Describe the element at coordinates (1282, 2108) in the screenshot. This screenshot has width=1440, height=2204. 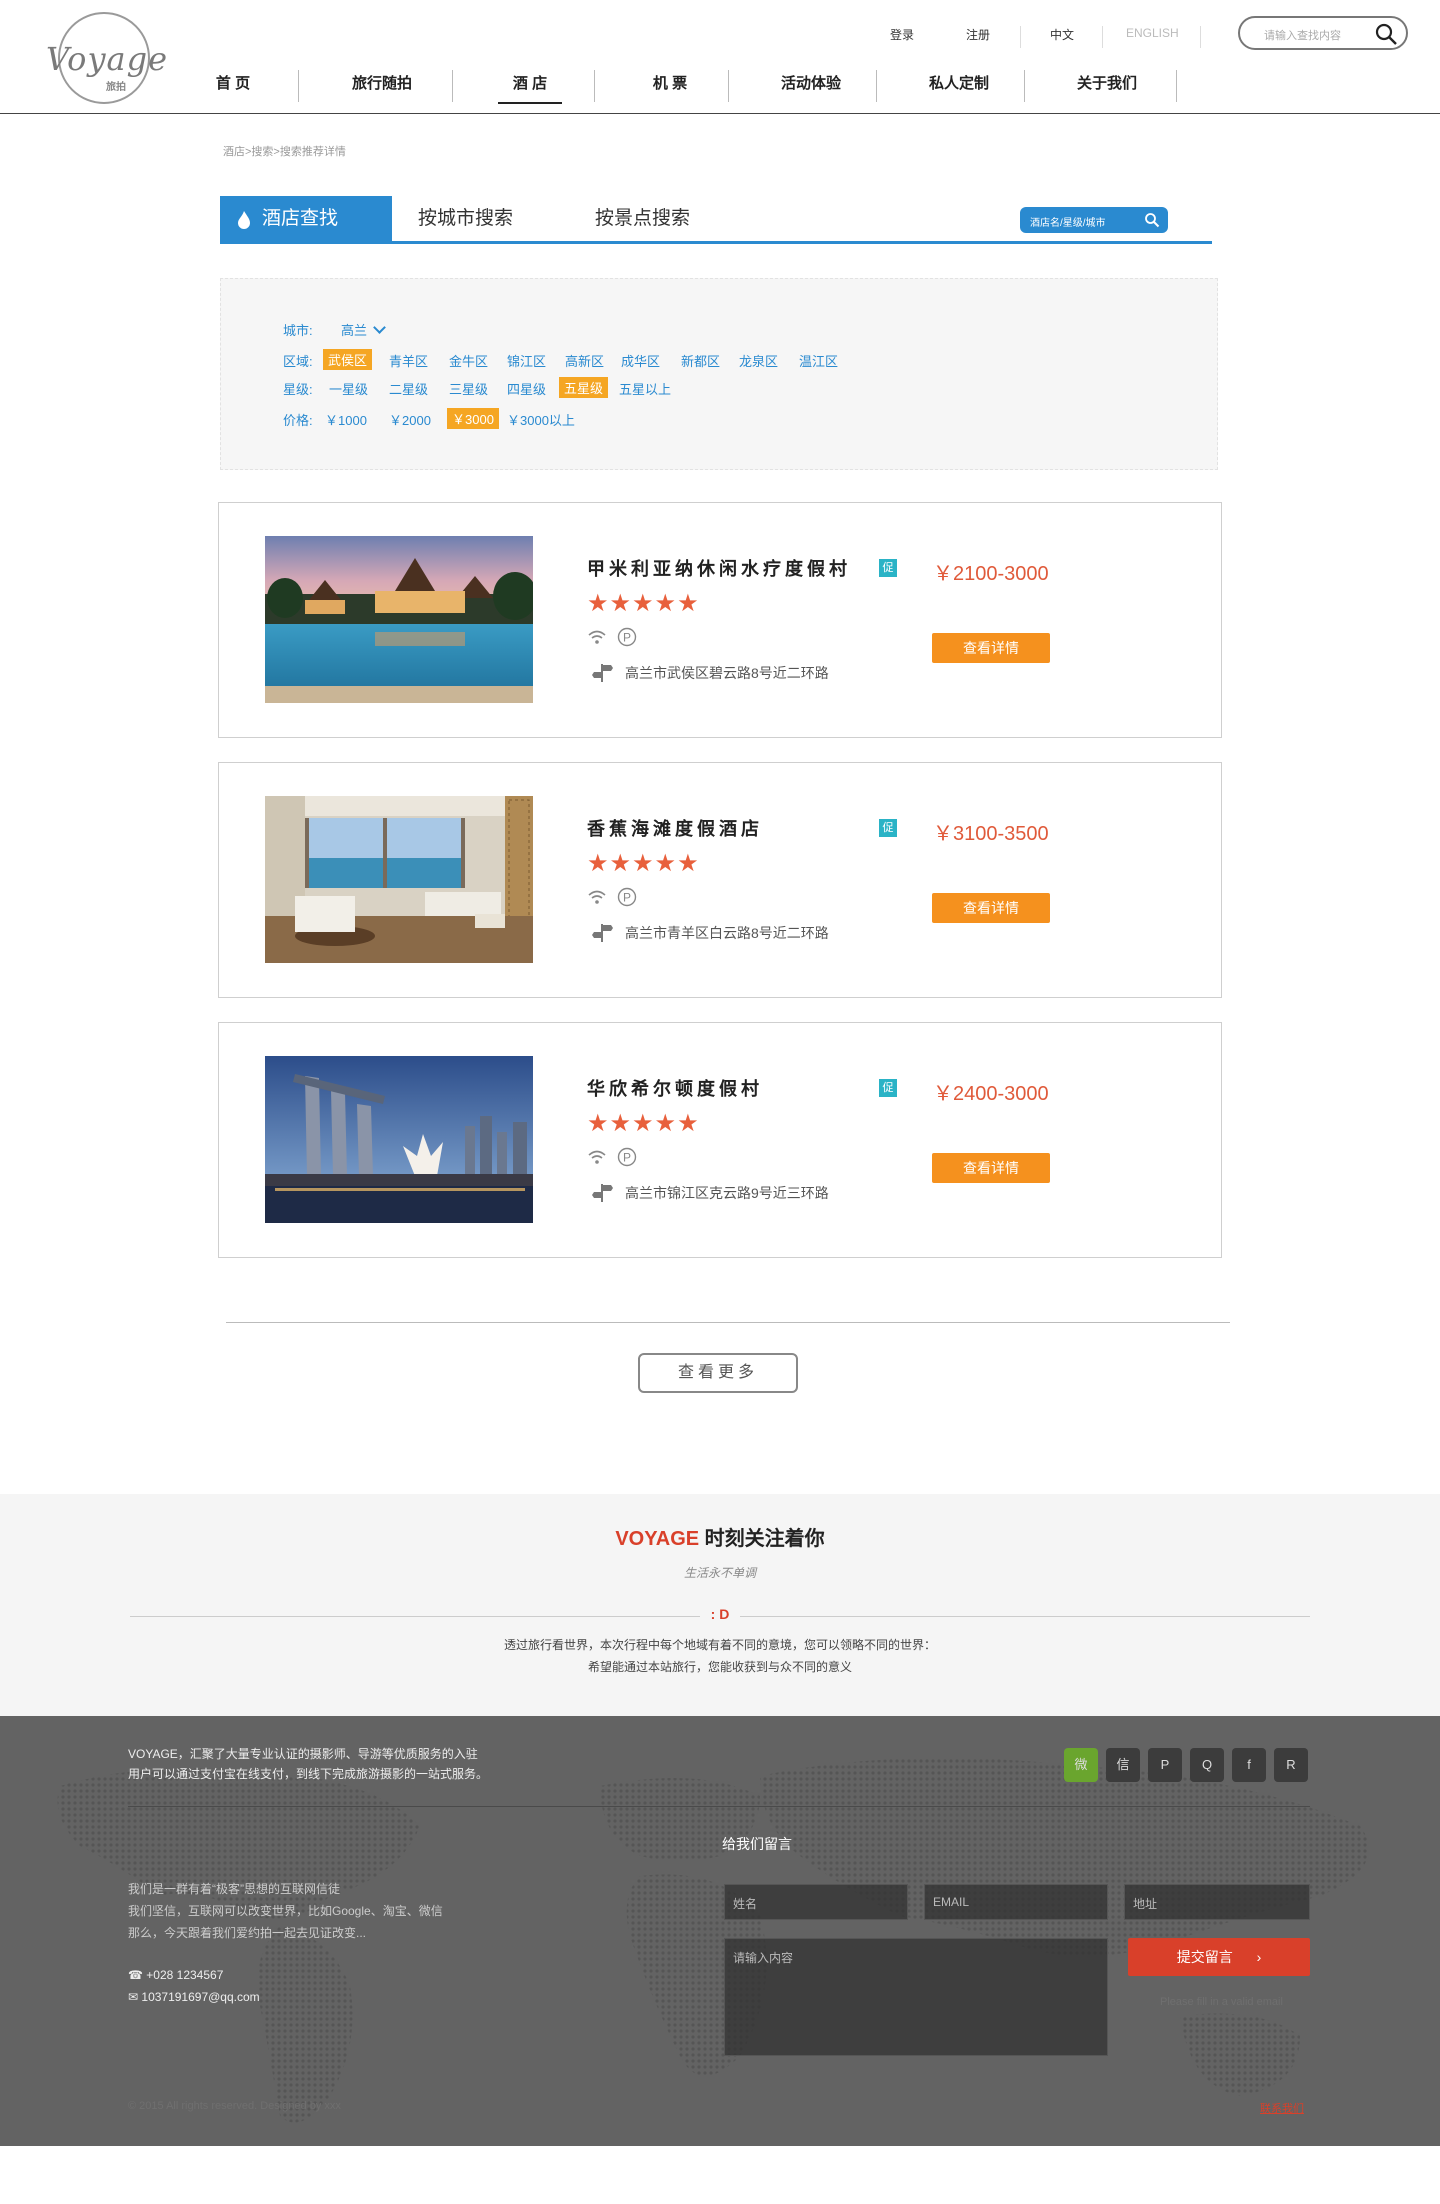
I see `contact-link: 联系我们` at that location.